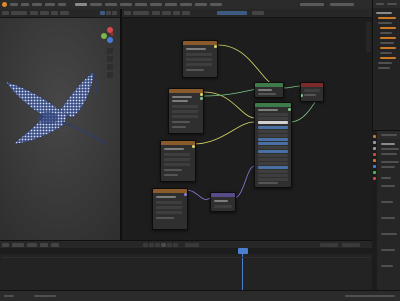  What do you see at coordinates (114, 13) in the screenshot?
I see `shading-rendered-button` at bounding box center [114, 13].